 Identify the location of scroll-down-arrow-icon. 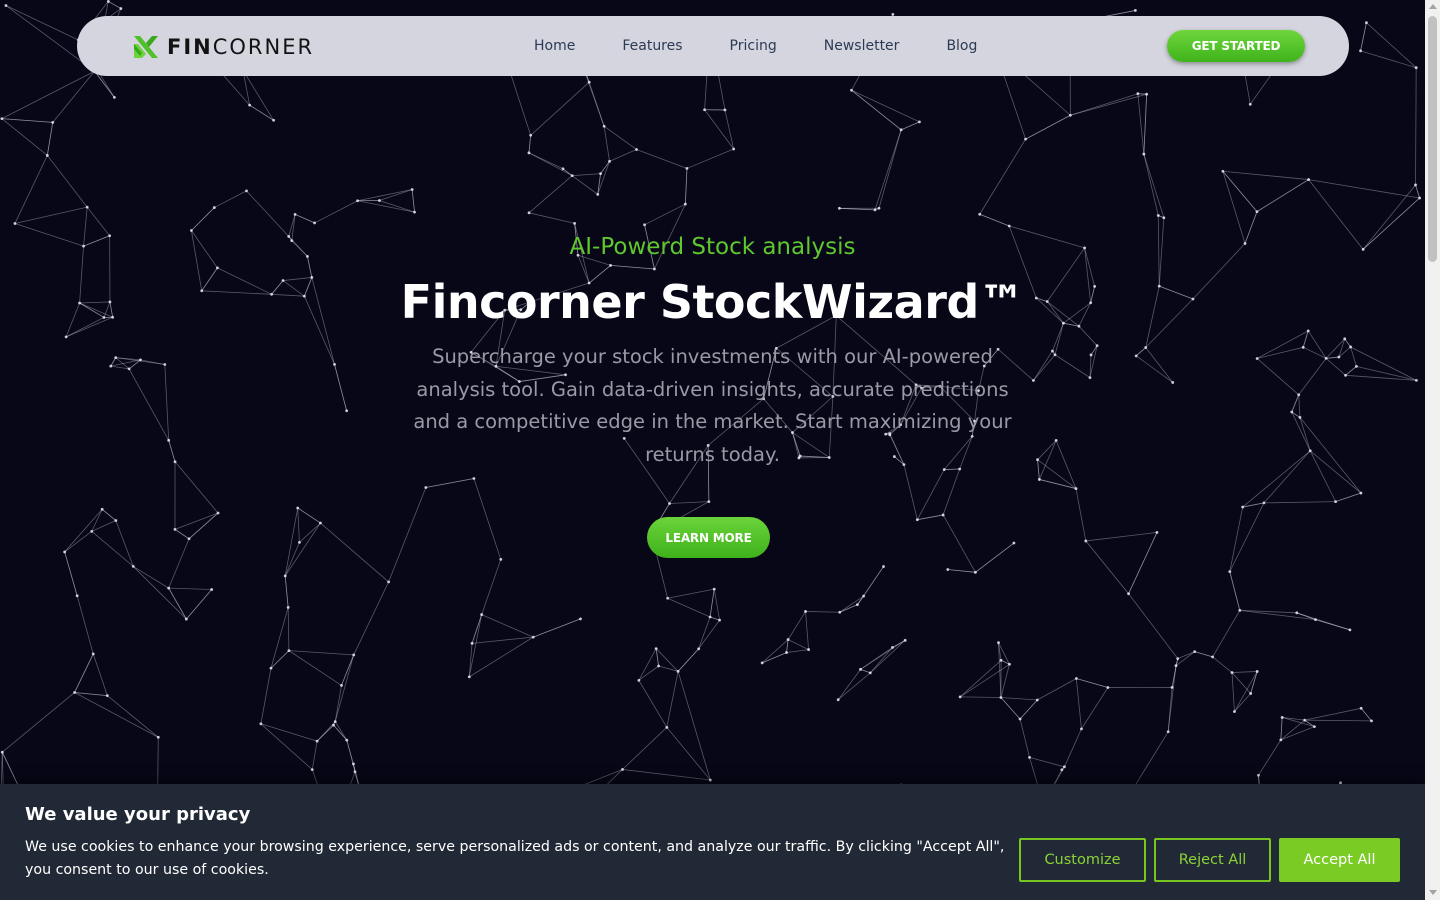
(1433, 892).